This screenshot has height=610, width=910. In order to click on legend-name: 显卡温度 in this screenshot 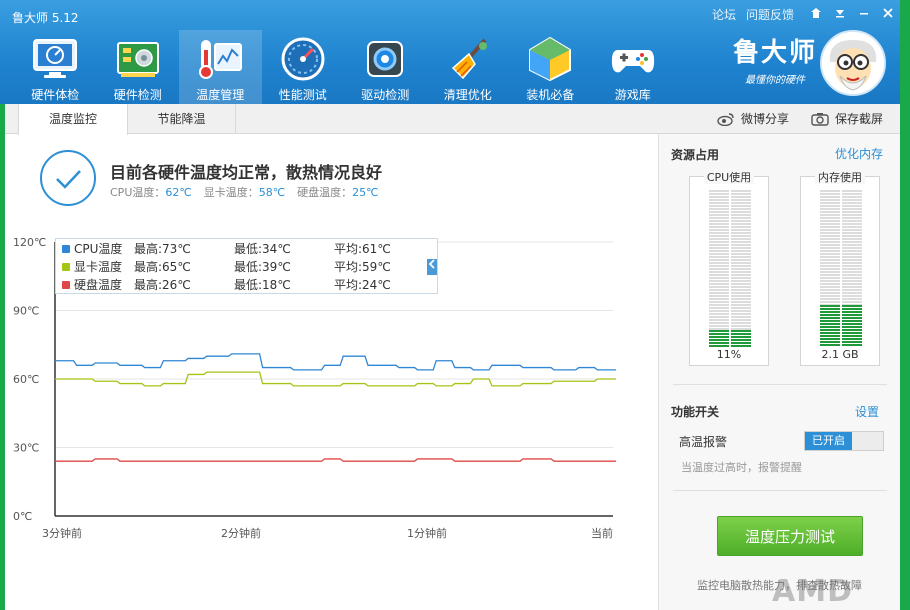, I will do `click(98, 267)`.